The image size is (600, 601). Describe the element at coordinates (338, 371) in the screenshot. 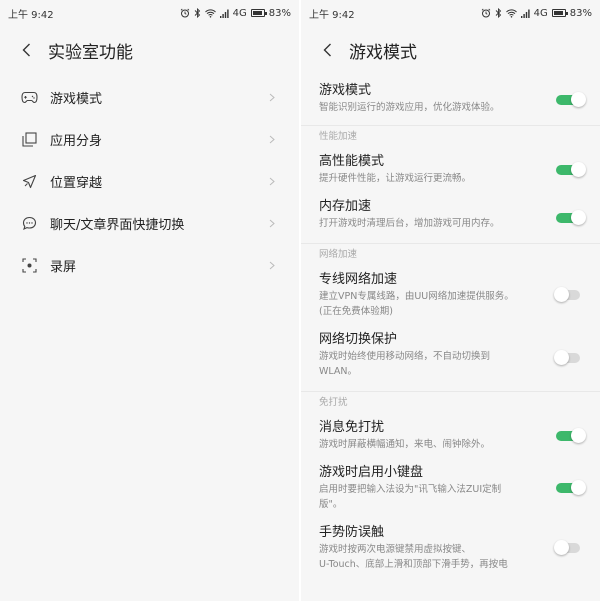

I see `setting-desc-line2: WLAN。` at that location.